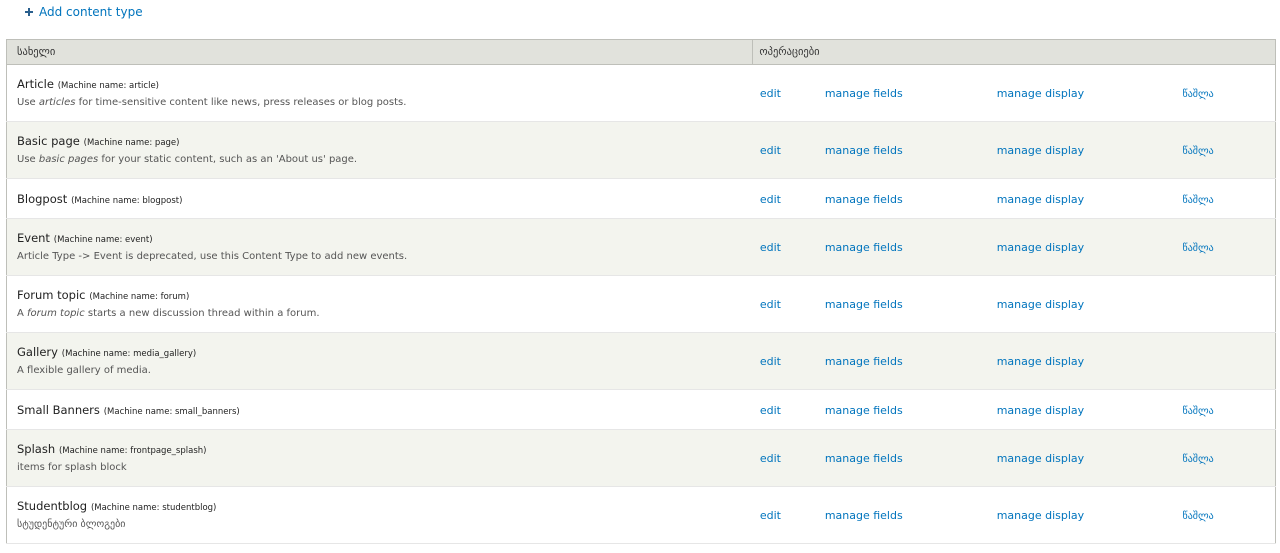 The image size is (1280, 553). I want to click on type-name-line: Splash (Machine name: frontpage_splash), so click(385, 449).